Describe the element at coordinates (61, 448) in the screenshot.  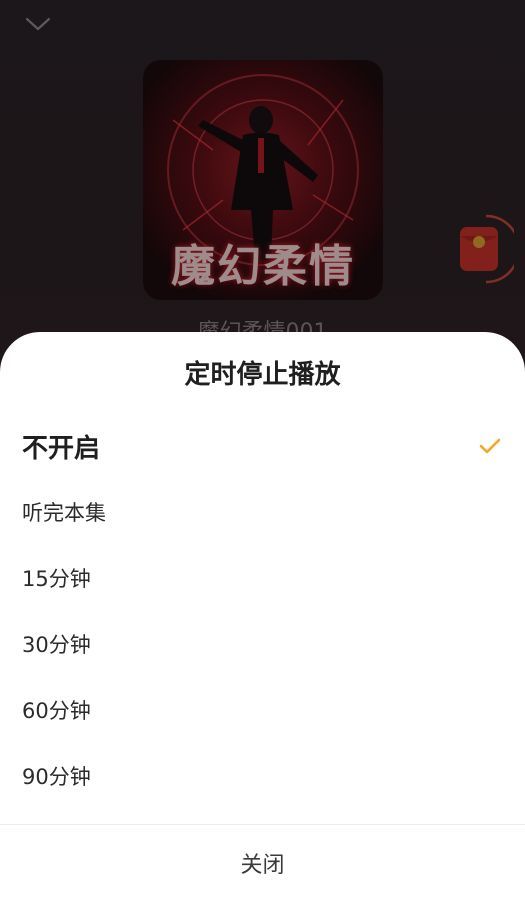
I see `option-label: 不开启` at that location.